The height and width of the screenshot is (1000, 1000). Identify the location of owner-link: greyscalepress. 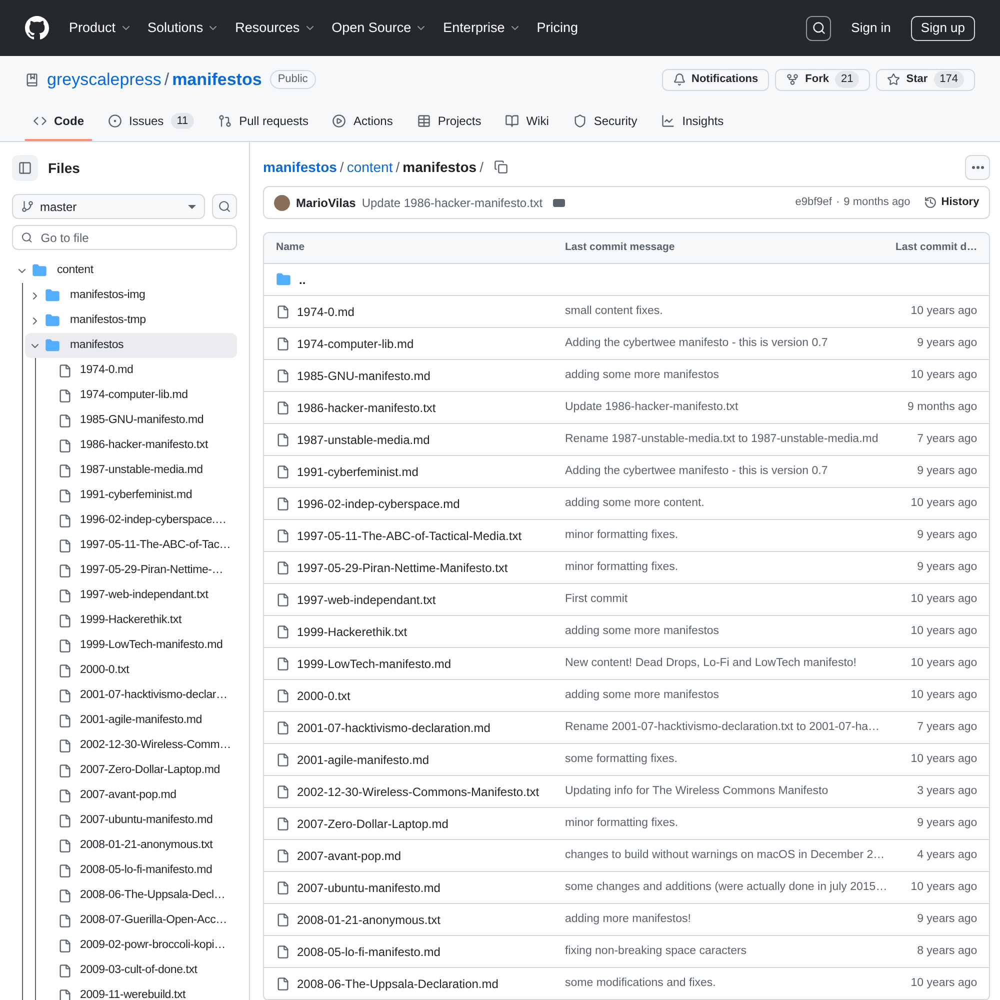
(104, 79).